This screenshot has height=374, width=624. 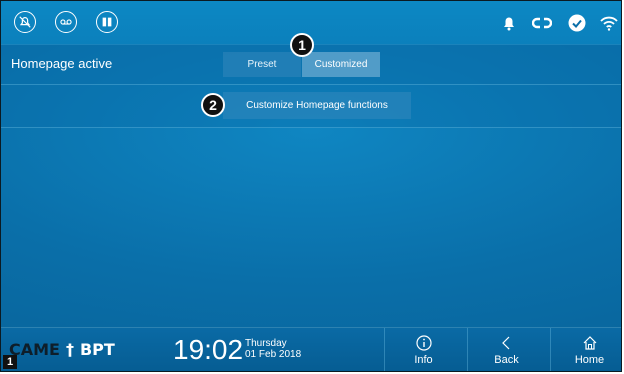 I want to click on clock-time: 19:02, so click(x=208, y=349).